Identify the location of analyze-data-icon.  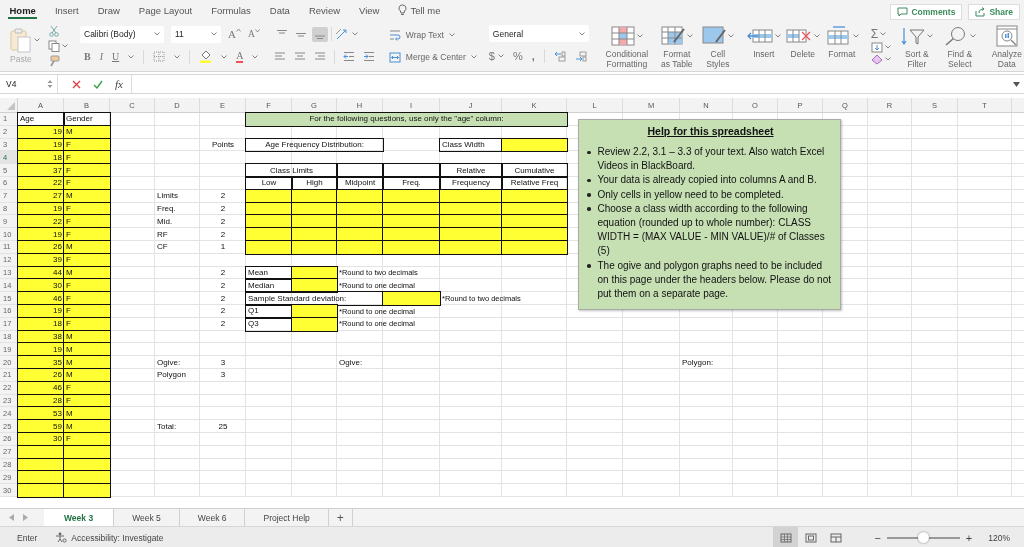
(1006, 36).